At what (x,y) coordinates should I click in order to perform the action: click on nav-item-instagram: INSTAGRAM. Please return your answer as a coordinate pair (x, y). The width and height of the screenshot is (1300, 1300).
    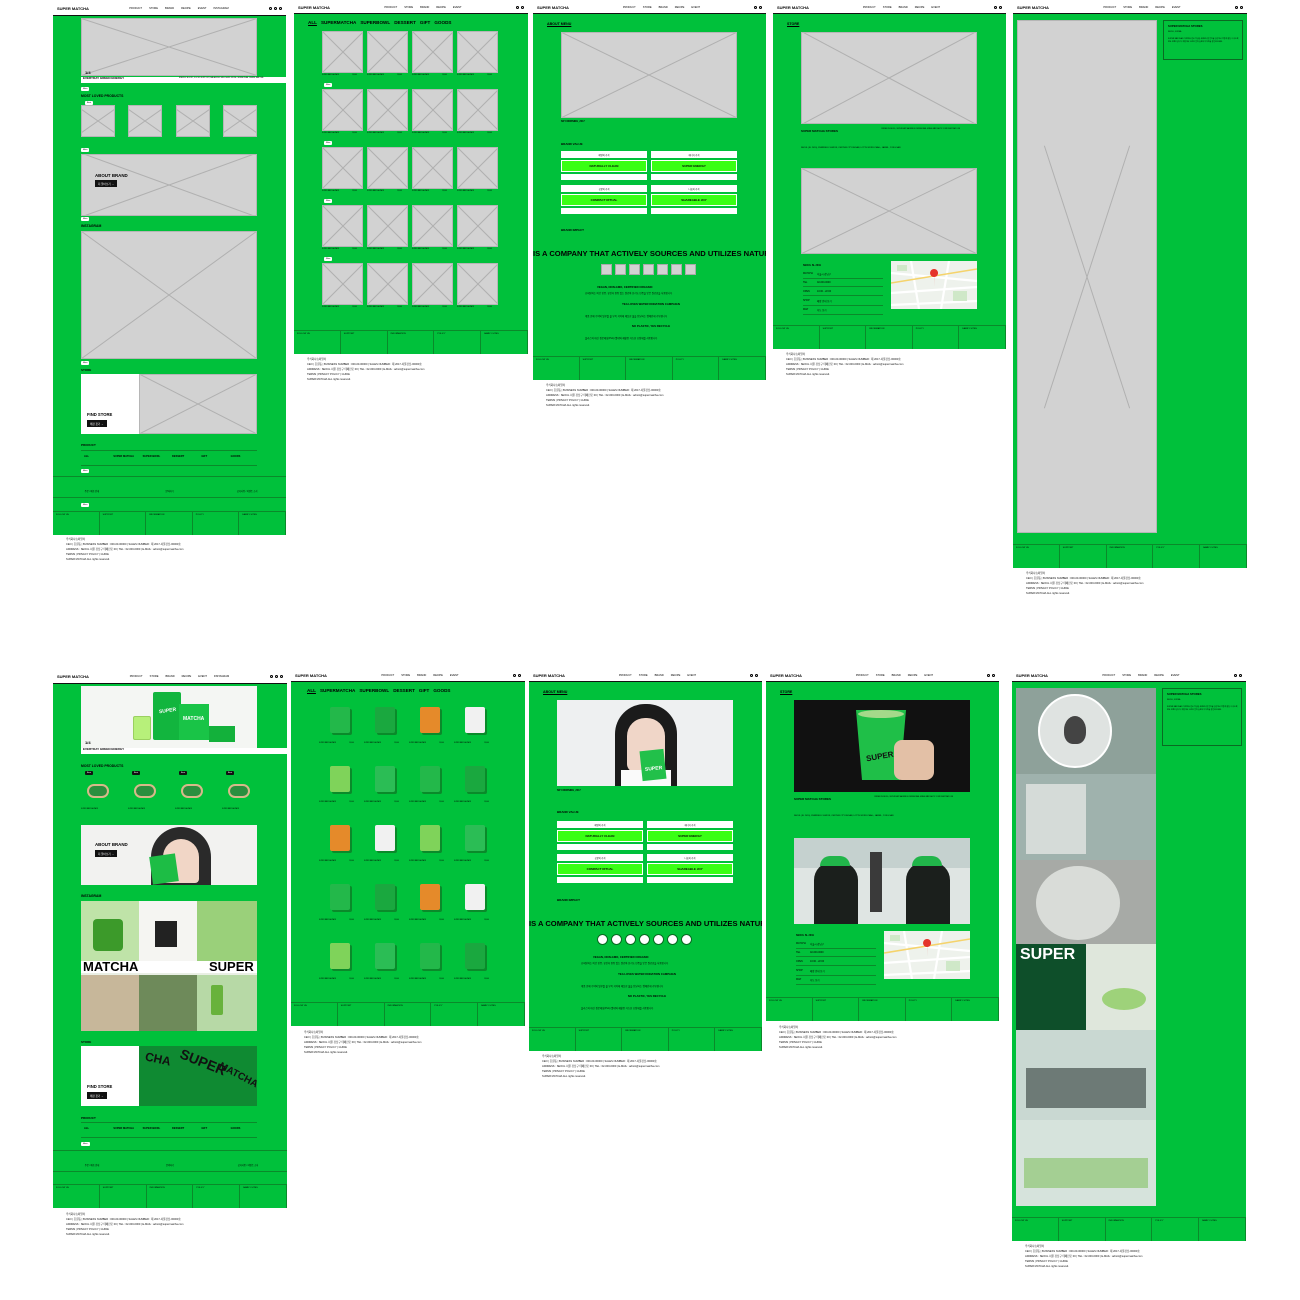
    Looking at the image, I should click on (220, 8).